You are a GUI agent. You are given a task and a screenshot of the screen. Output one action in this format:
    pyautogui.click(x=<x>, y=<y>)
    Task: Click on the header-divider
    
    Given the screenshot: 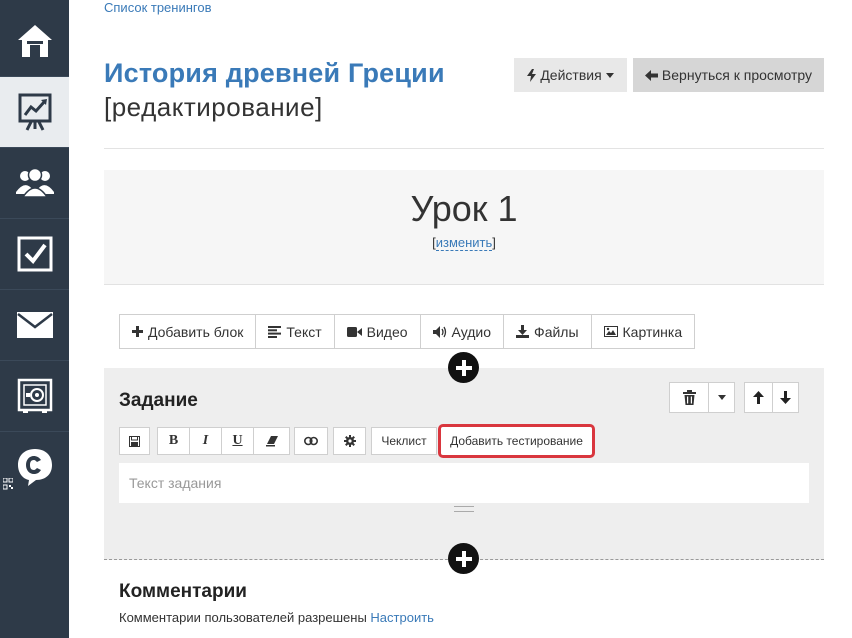 What is the action you would take?
    pyautogui.click(x=464, y=148)
    